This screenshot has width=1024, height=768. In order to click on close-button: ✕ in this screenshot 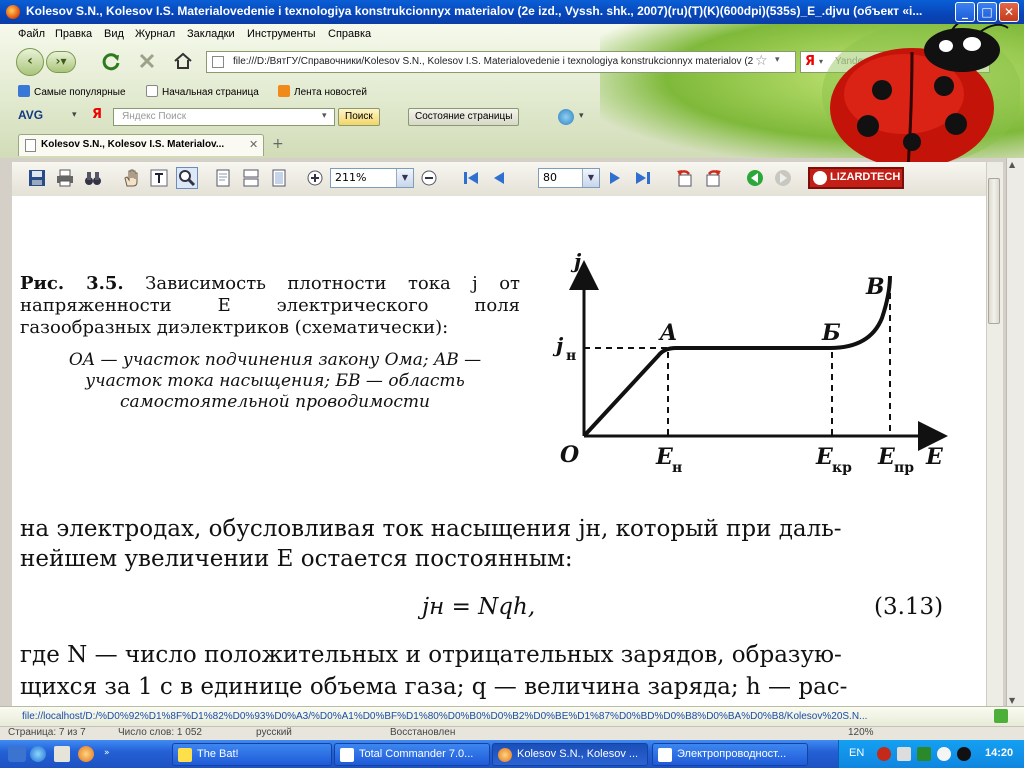, I will do `click(1009, 12)`.